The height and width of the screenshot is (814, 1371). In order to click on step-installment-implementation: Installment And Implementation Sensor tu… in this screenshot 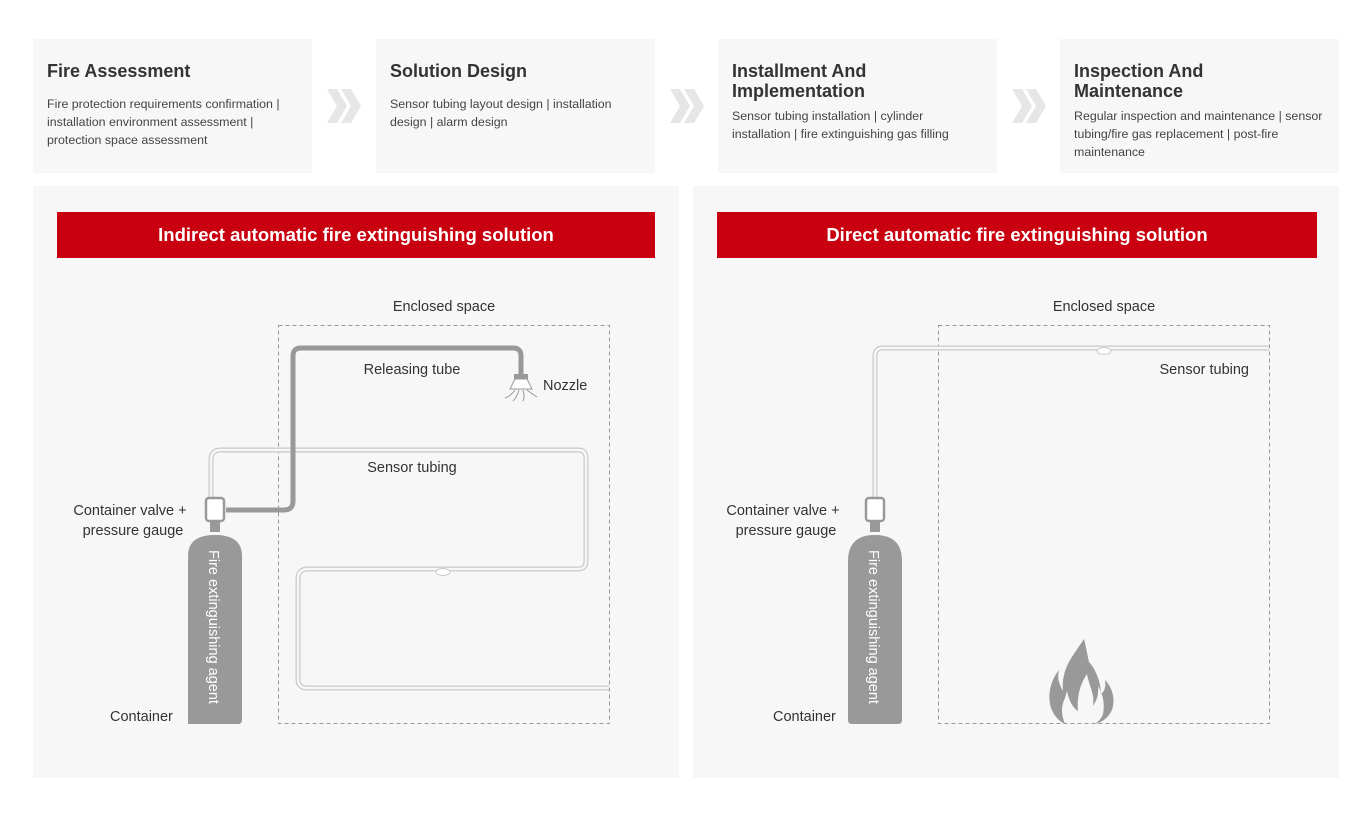, I will do `click(857, 106)`.